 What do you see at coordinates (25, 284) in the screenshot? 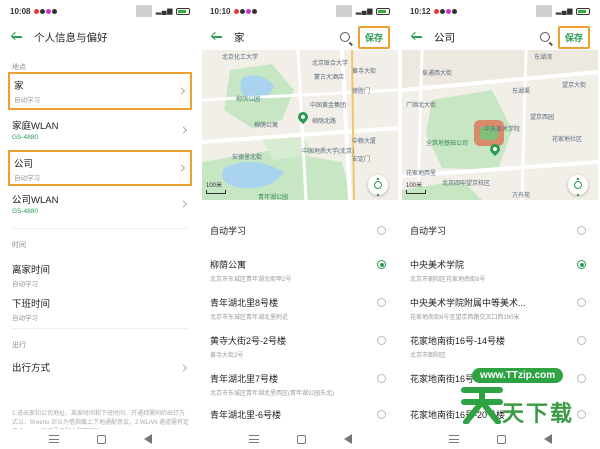
I see `leave-home-sub: 自动学习` at bounding box center [25, 284].